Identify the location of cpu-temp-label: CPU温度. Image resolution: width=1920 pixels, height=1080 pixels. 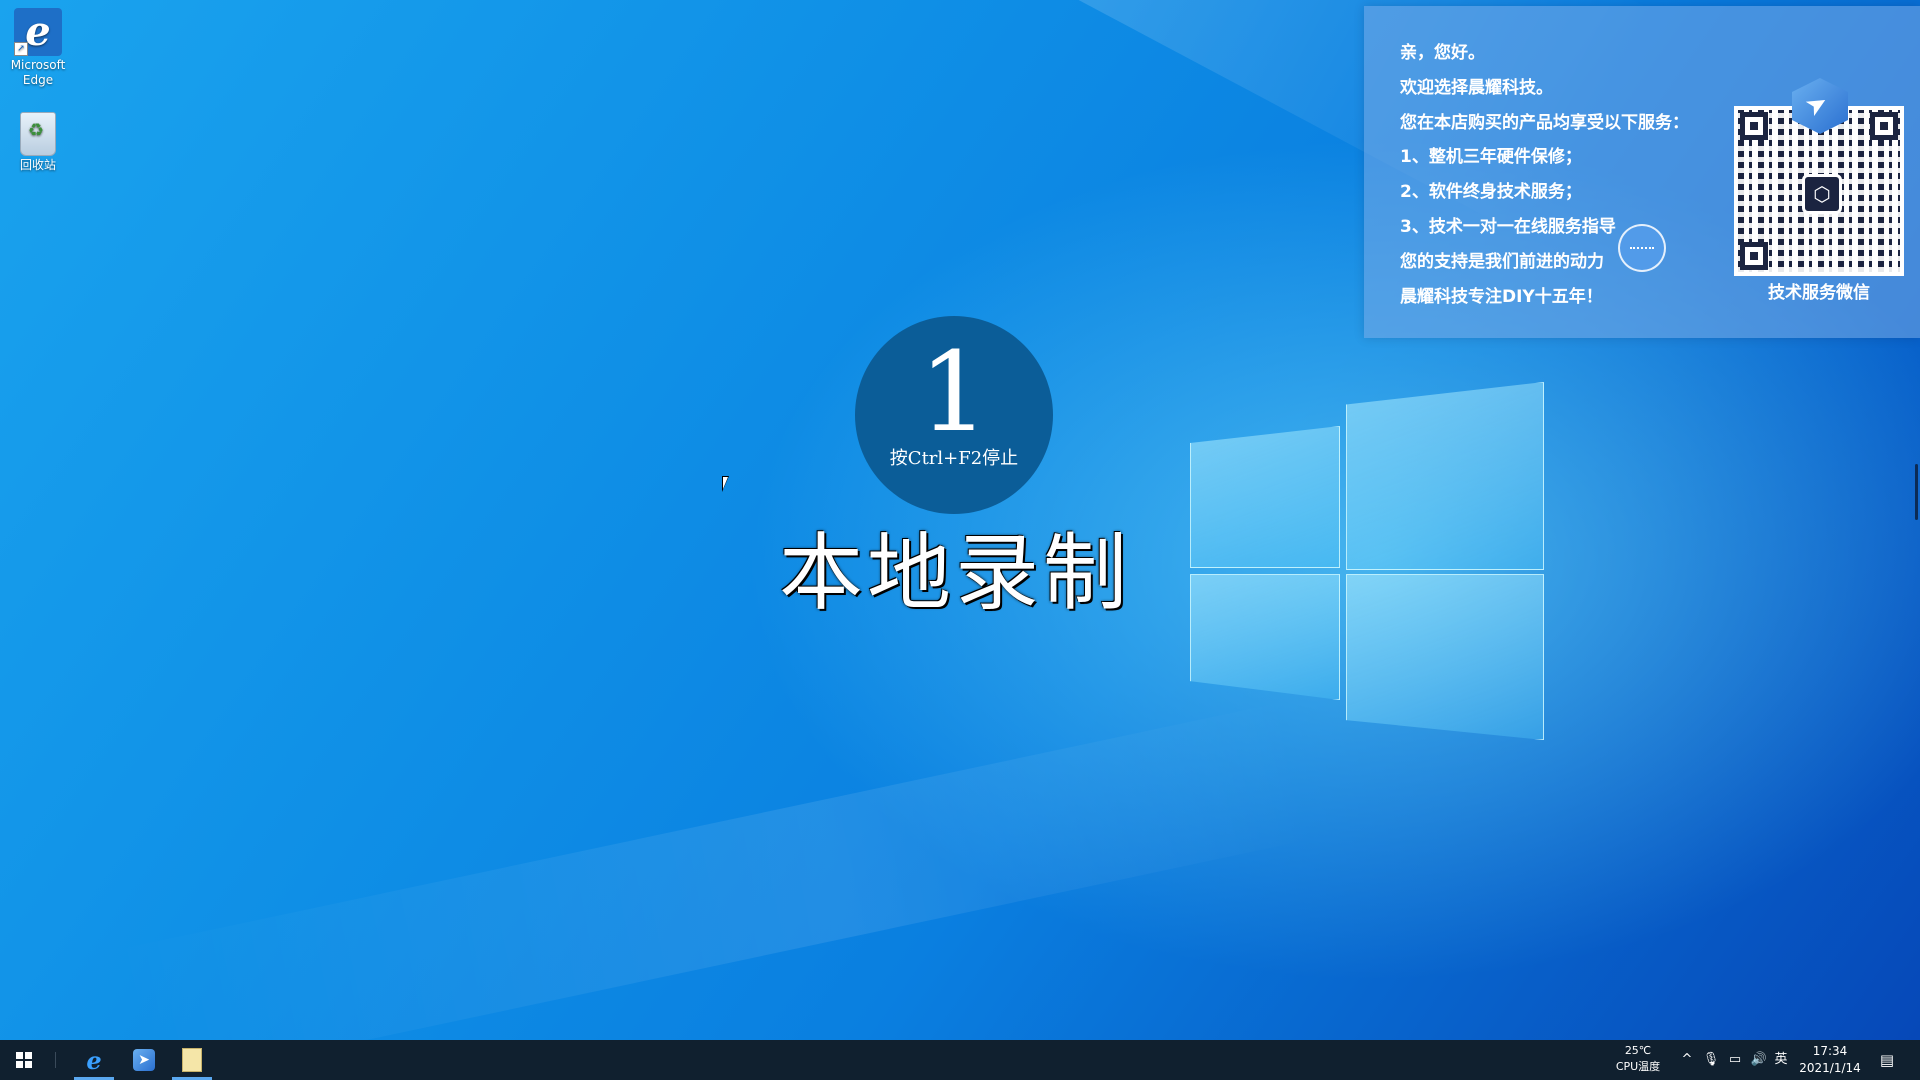
(1638, 1066).